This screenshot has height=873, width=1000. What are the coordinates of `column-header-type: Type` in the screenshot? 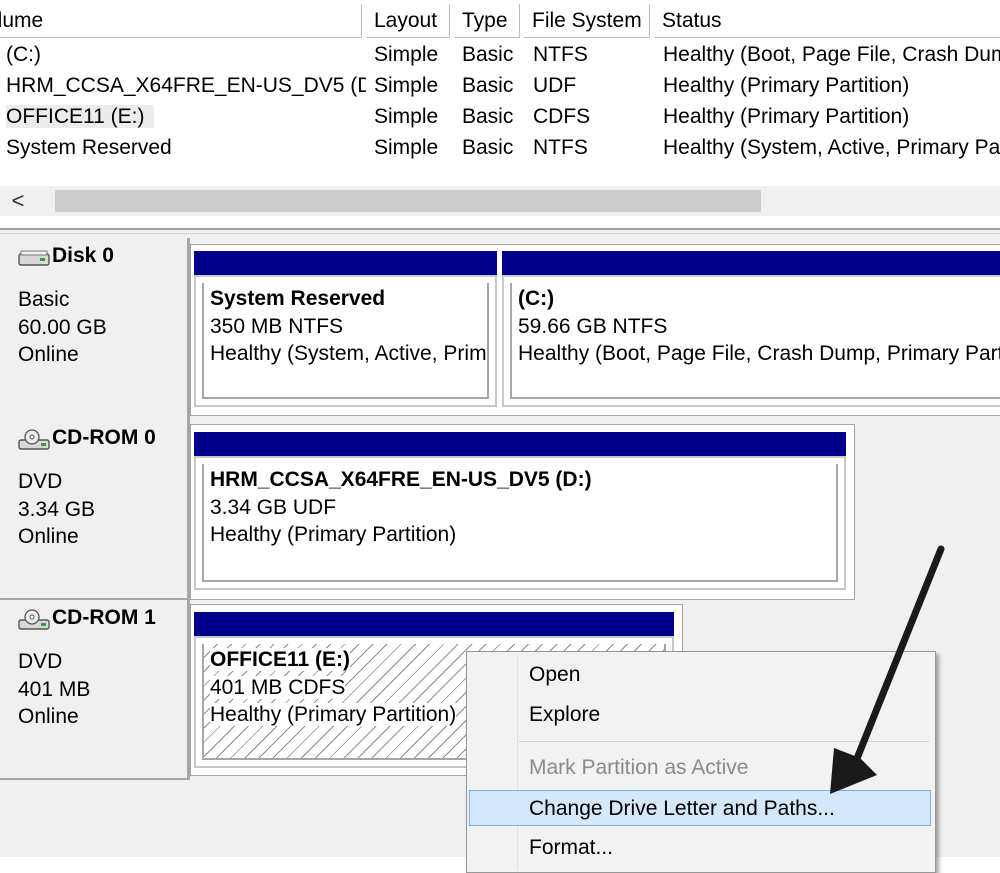 It's located at (487, 21).